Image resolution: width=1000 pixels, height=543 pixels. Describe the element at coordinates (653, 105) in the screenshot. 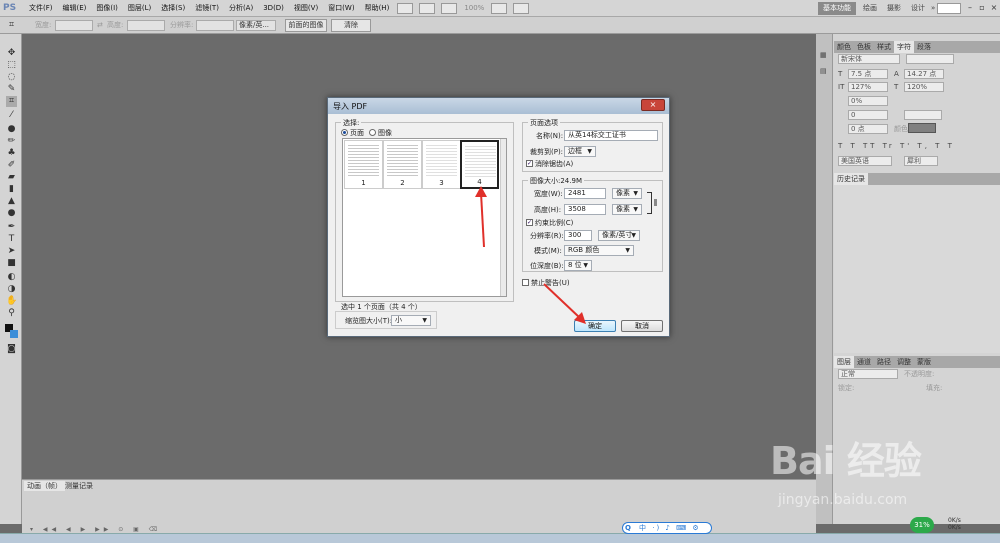

I see `dialog-close-button: ×` at that location.